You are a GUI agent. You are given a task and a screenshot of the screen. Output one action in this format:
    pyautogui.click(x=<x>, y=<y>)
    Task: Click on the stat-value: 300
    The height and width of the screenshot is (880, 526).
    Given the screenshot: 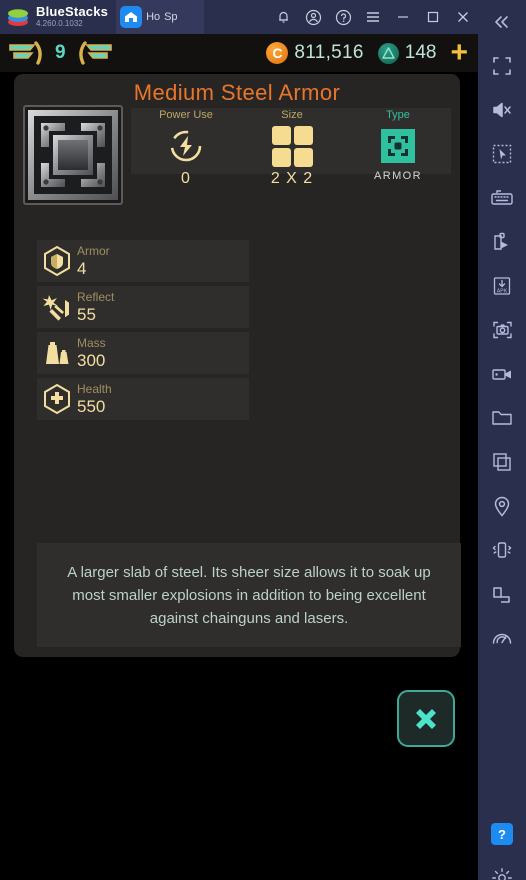 What is the action you would take?
    pyautogui.click(x=91, y=360)
    